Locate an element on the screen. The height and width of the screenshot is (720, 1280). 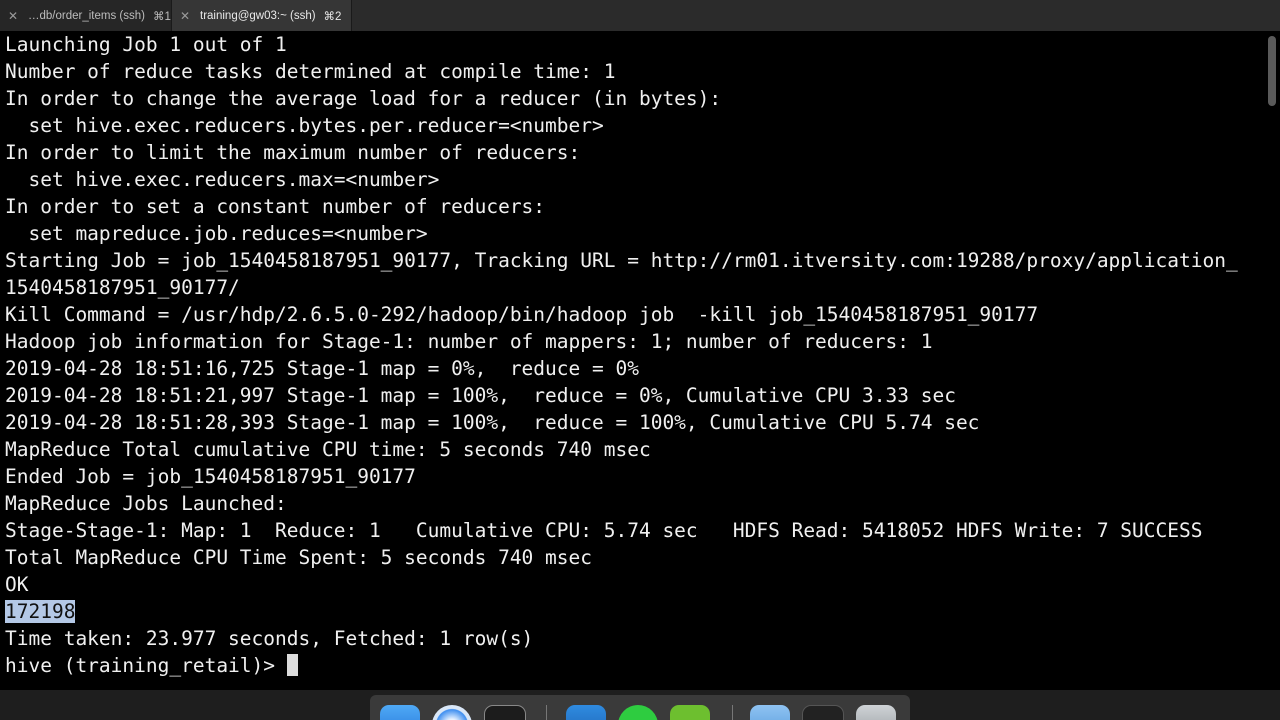
shell-prompt: hive (training_retail)> is located at coordinates (146, 665).